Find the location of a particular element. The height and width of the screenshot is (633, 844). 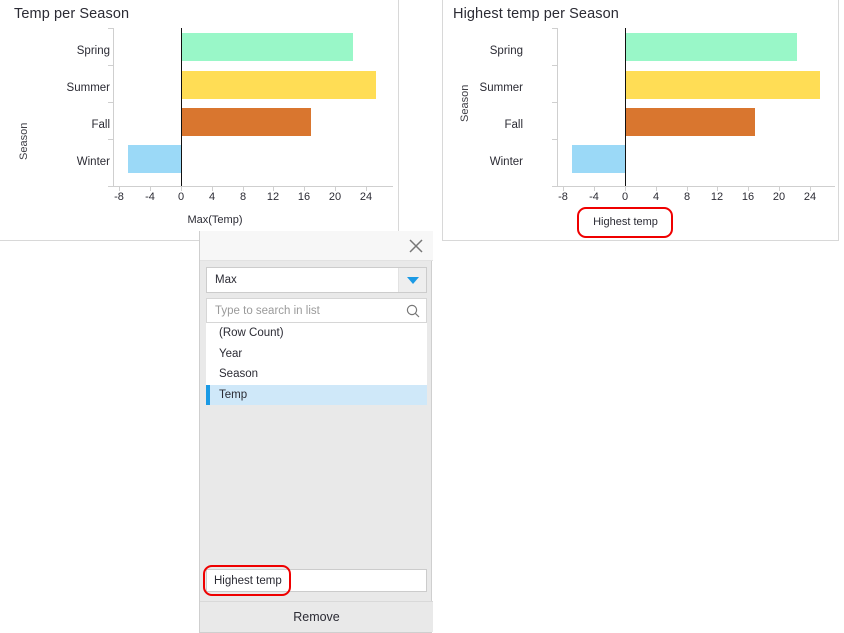

display-name-value: Highest temp is located at coordinates (248, 580).